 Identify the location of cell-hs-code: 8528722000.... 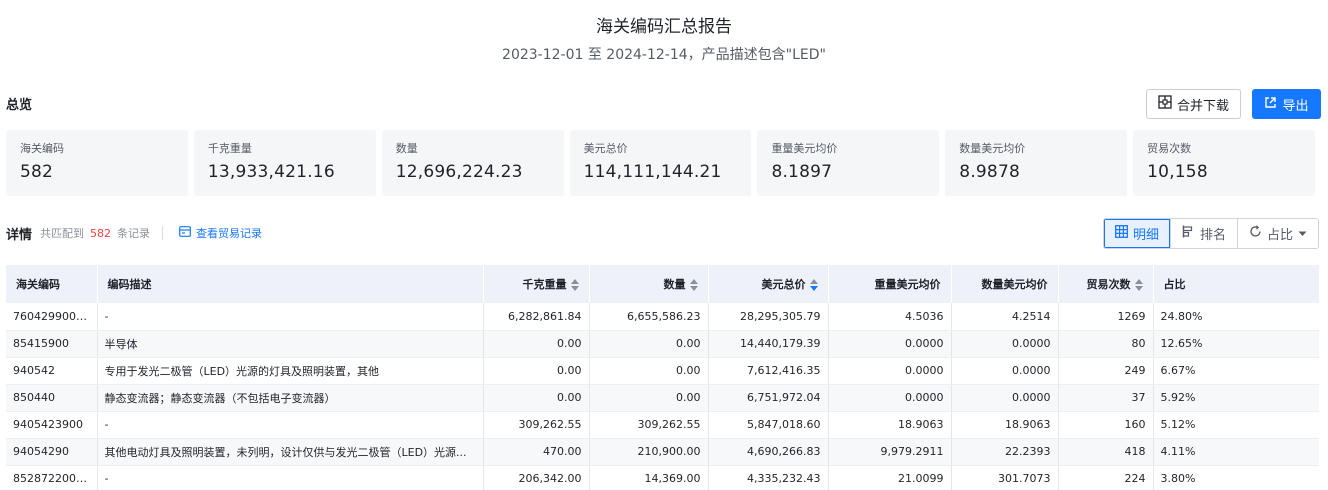
(52, 477).